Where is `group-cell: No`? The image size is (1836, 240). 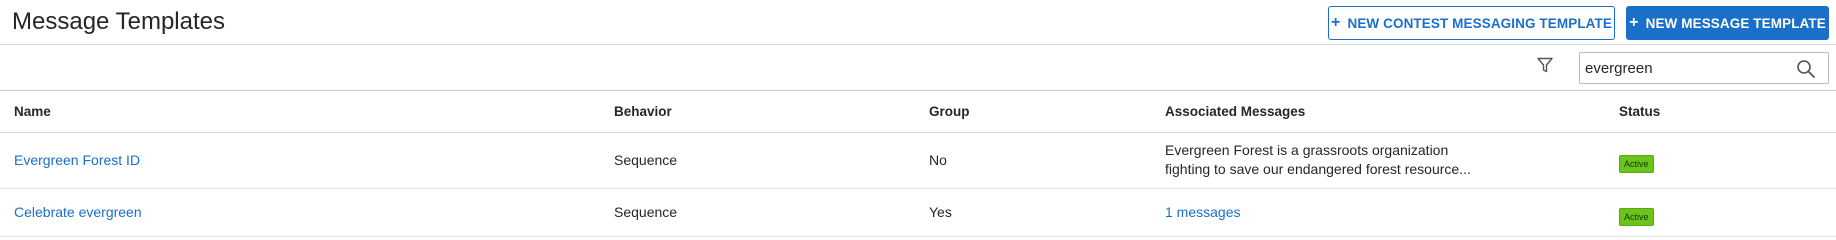
group-cell: No is located at coordinates (938, 160).